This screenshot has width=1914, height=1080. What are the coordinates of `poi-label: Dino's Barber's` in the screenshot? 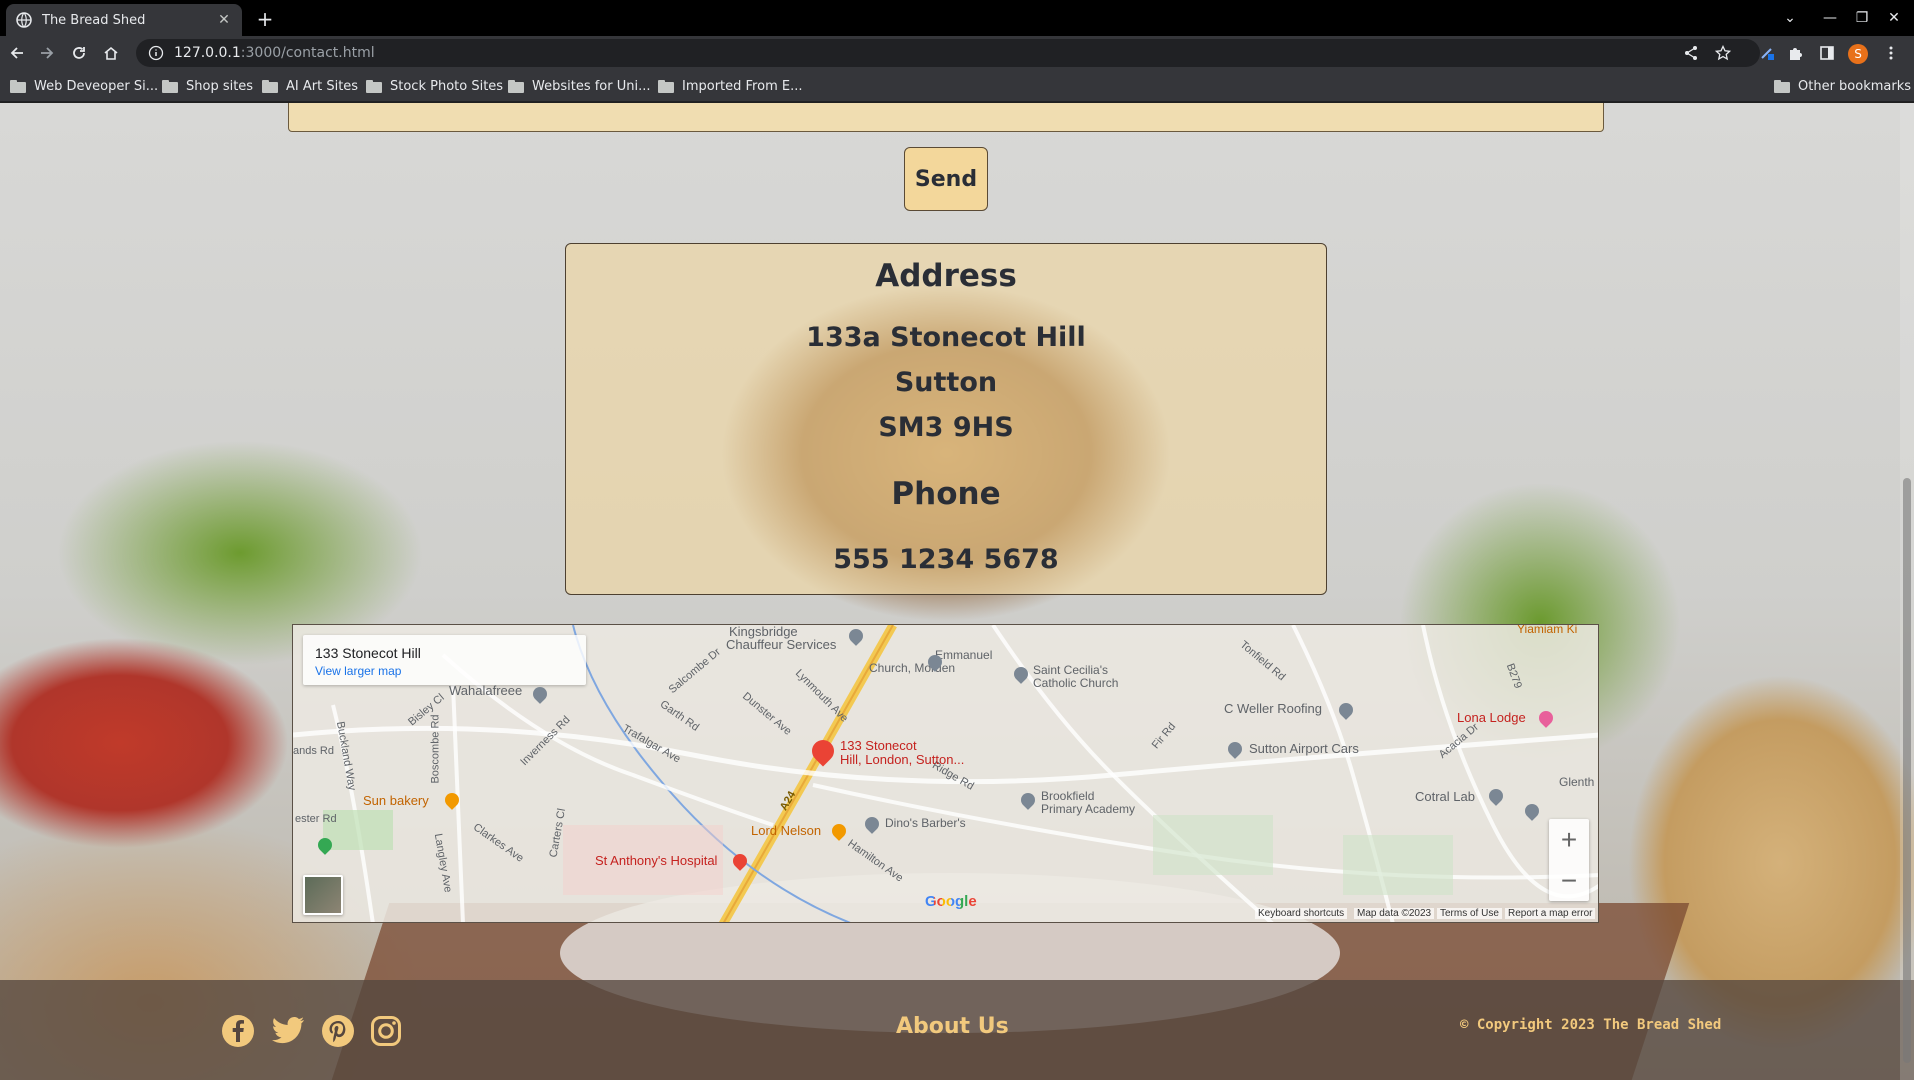 It's located at (925, 823).